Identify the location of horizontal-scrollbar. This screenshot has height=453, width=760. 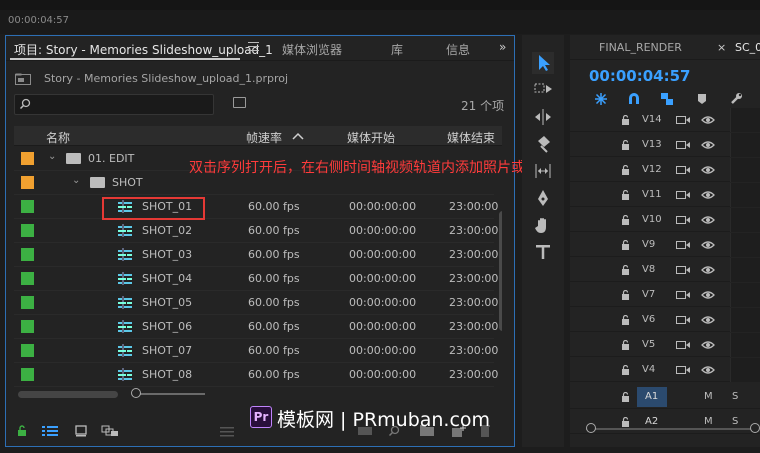
(68, 394).